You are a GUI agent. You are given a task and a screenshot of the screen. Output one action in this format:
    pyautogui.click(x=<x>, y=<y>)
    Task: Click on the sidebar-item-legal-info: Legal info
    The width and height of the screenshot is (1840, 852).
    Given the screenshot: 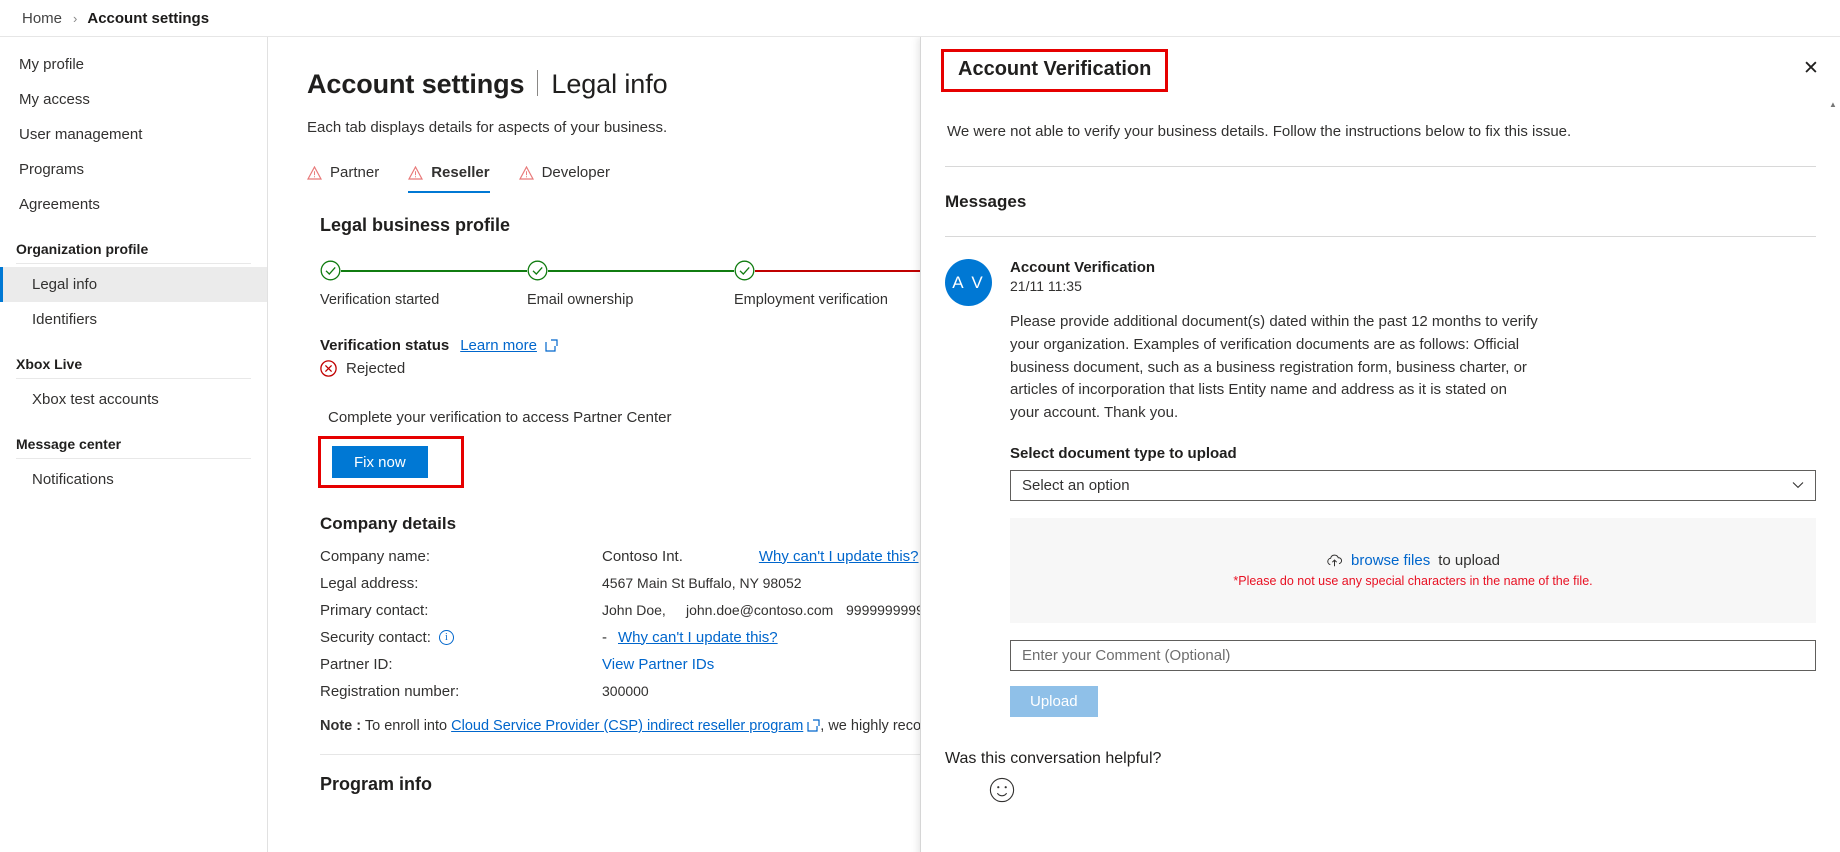 What is the action you would take?
    pyautogui.click(x=133, y=284)
    